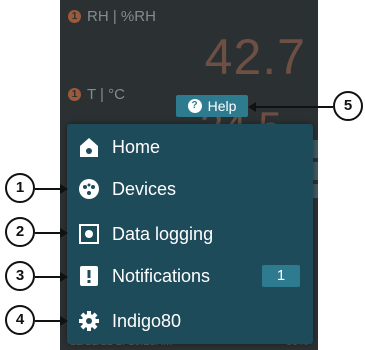 Image resolution: width=365 pixels, height=350 pixels. What do you see at coordinates (89, 234) in the screenshot?
I see `data-logging-icon` at bounding box center [89, 234].